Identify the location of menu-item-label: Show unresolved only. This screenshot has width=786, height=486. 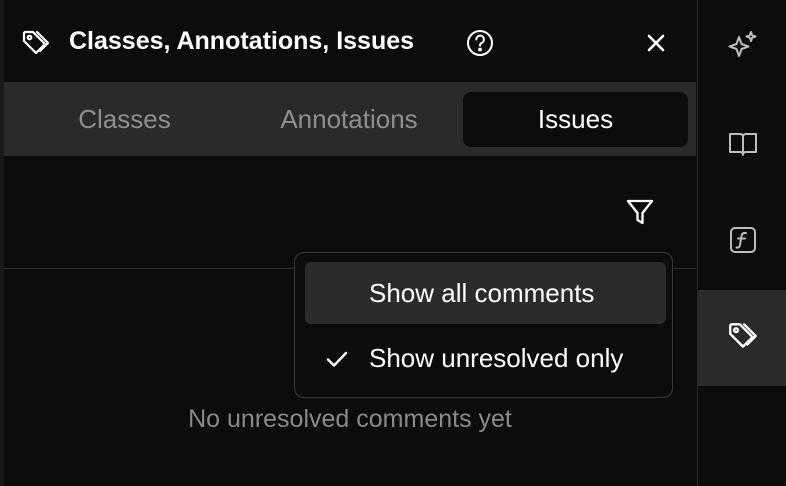
(496, 358).